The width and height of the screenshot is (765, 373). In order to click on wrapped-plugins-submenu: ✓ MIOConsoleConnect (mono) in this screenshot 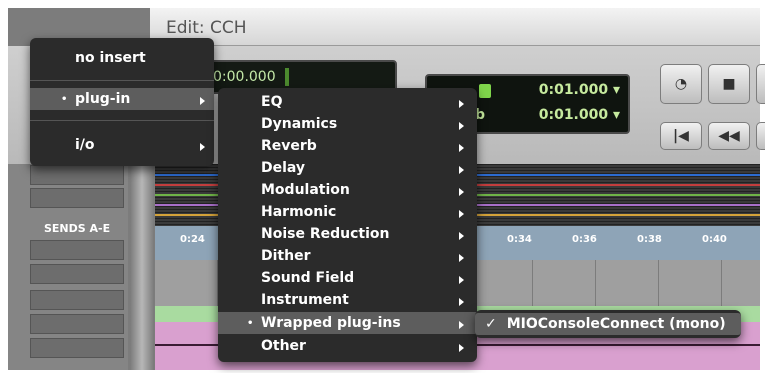, I will do `click(608, 324)`.